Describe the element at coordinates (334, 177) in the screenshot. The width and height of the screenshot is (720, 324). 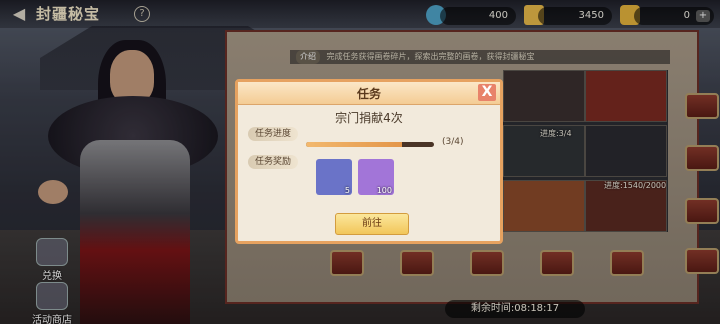
I see `reward-scroll-item: 5` at that location.